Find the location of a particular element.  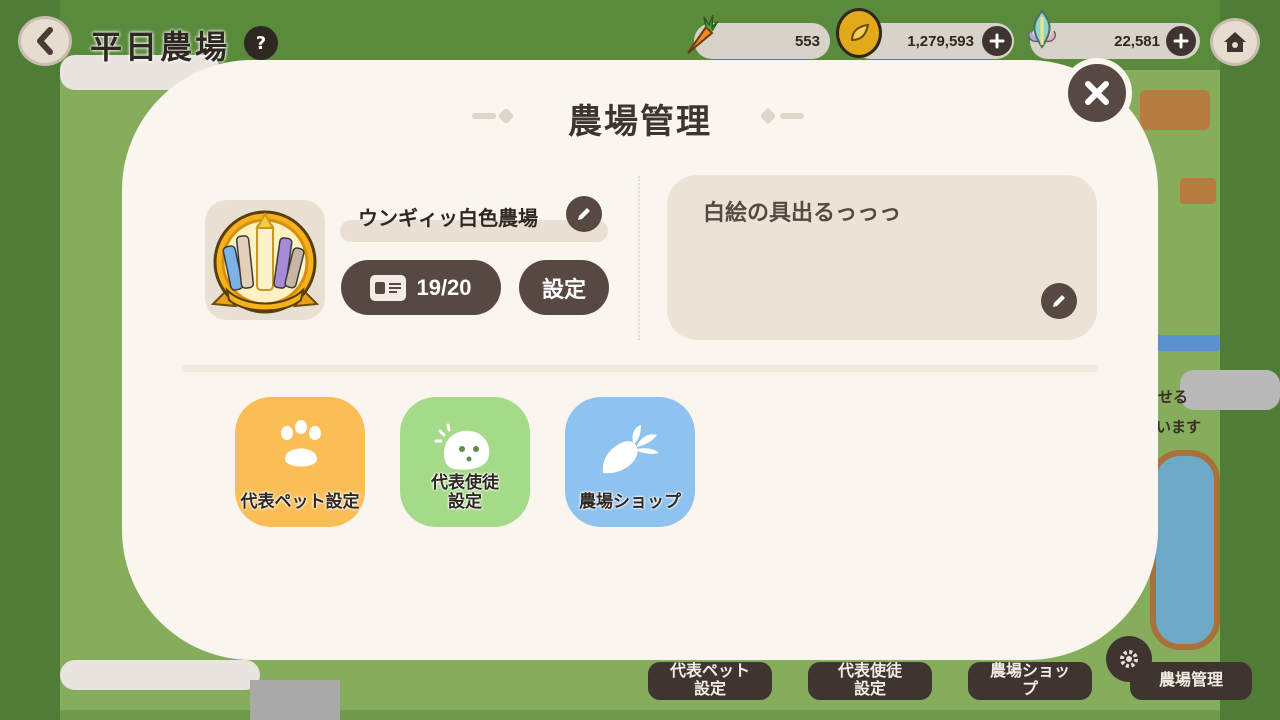

pet-settings-label: 代表ペット設定 is located at coordinates (300, 501).